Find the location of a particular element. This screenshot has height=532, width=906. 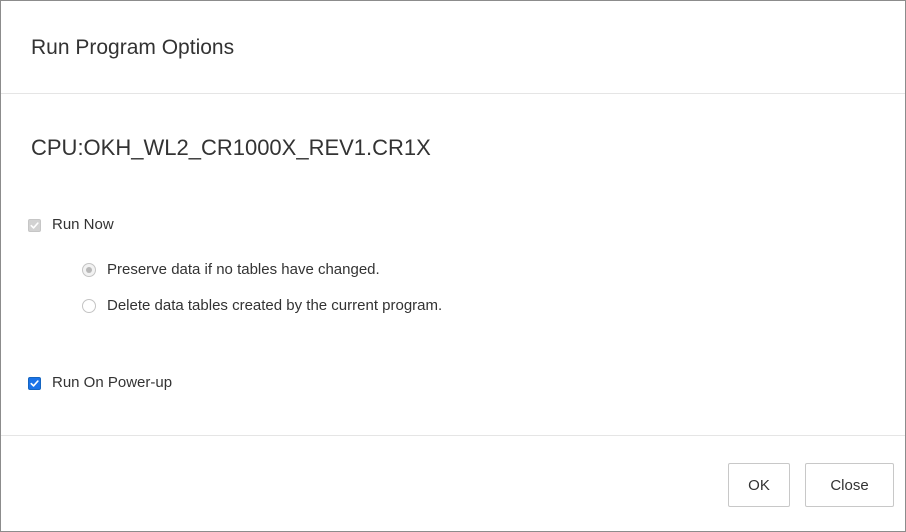

run-on-power-up-option: Run On Power-up is located at coordinates (100, 383).